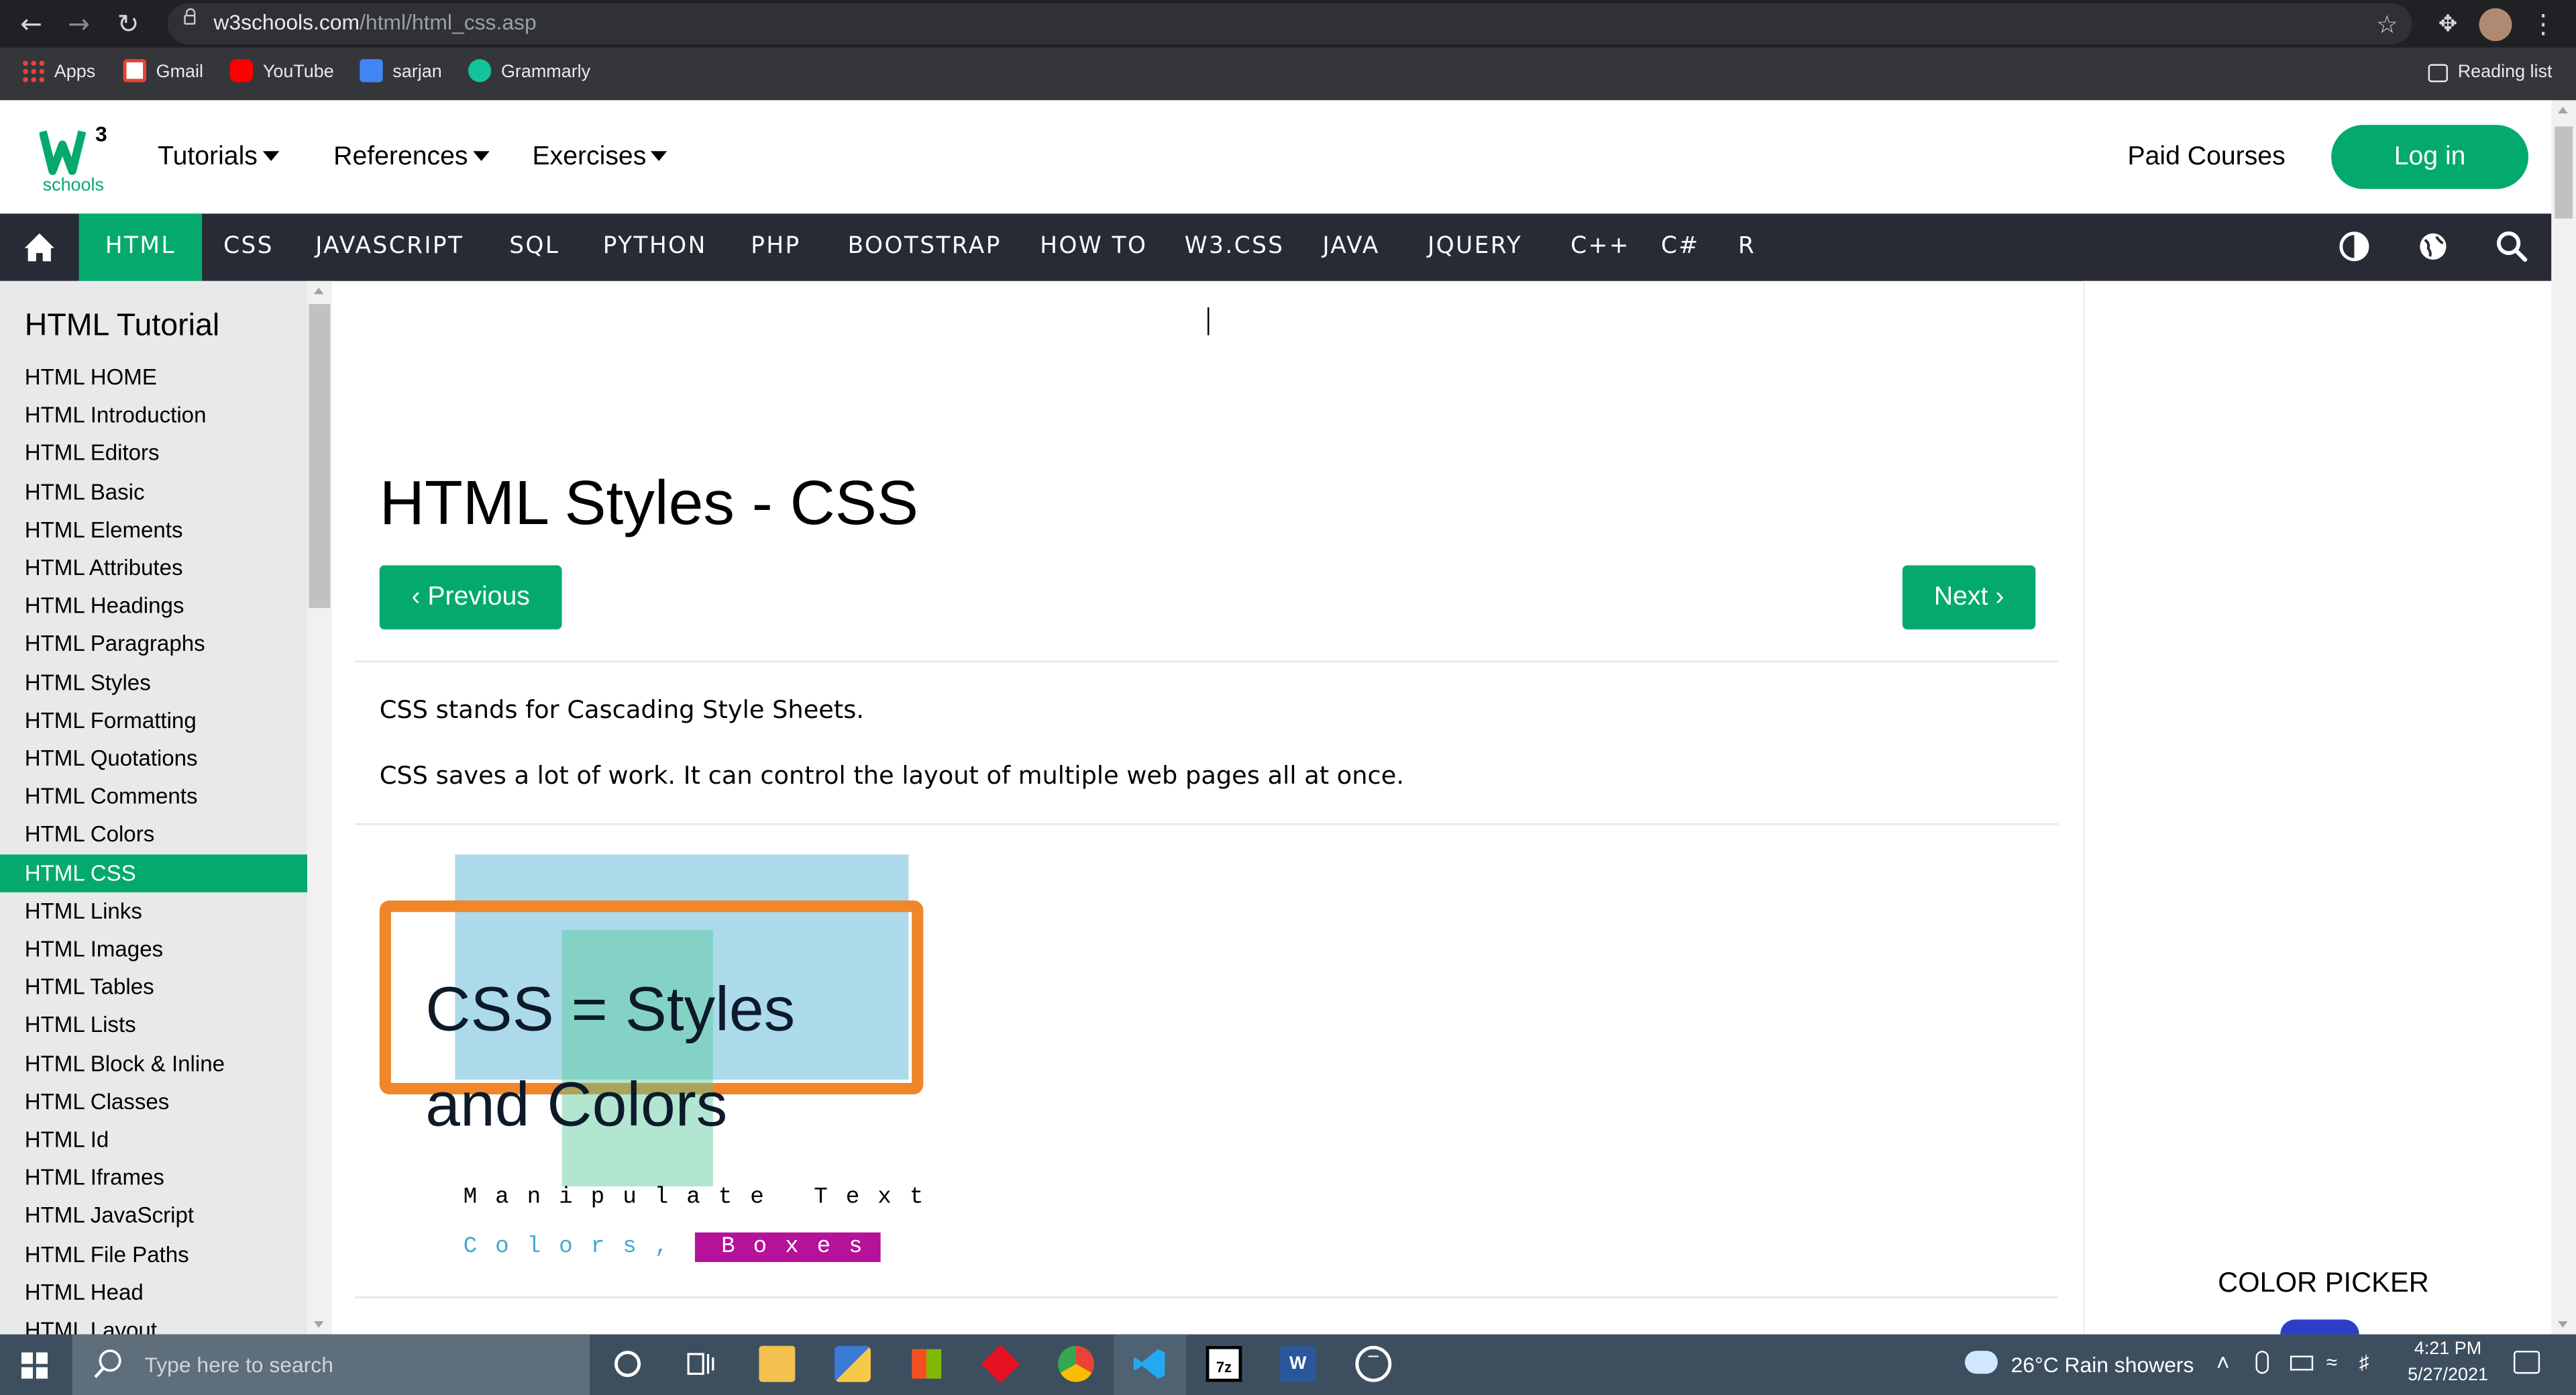 This screenshot has width=2576, height=1395. What do you see at coordinates (153, 644) in the screenshot?
I see `sidebar-item: HTML Paragraphs` at bounding box center [153, 644].